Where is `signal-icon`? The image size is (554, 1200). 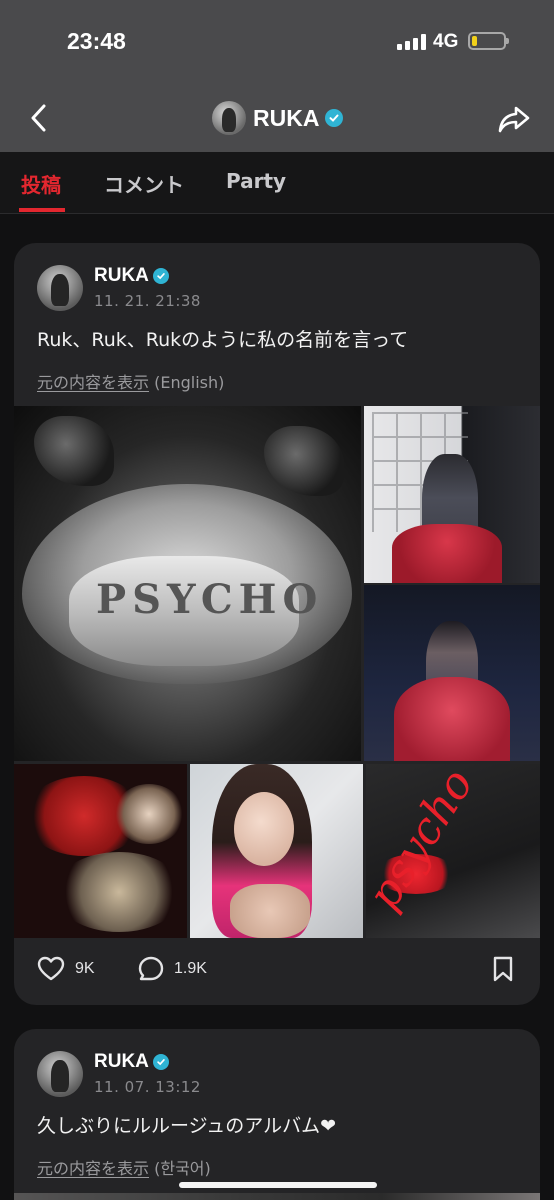 signal-icon is located at coordinates (412, 42).